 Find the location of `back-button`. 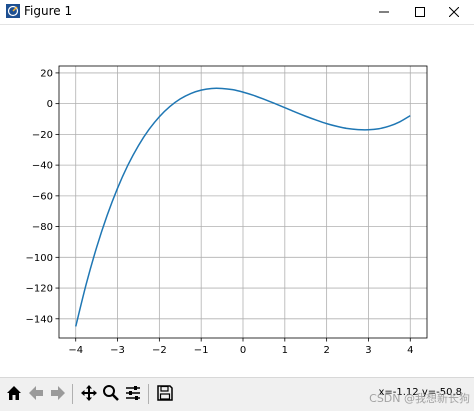

back-button is located at coordinates (36, 393).